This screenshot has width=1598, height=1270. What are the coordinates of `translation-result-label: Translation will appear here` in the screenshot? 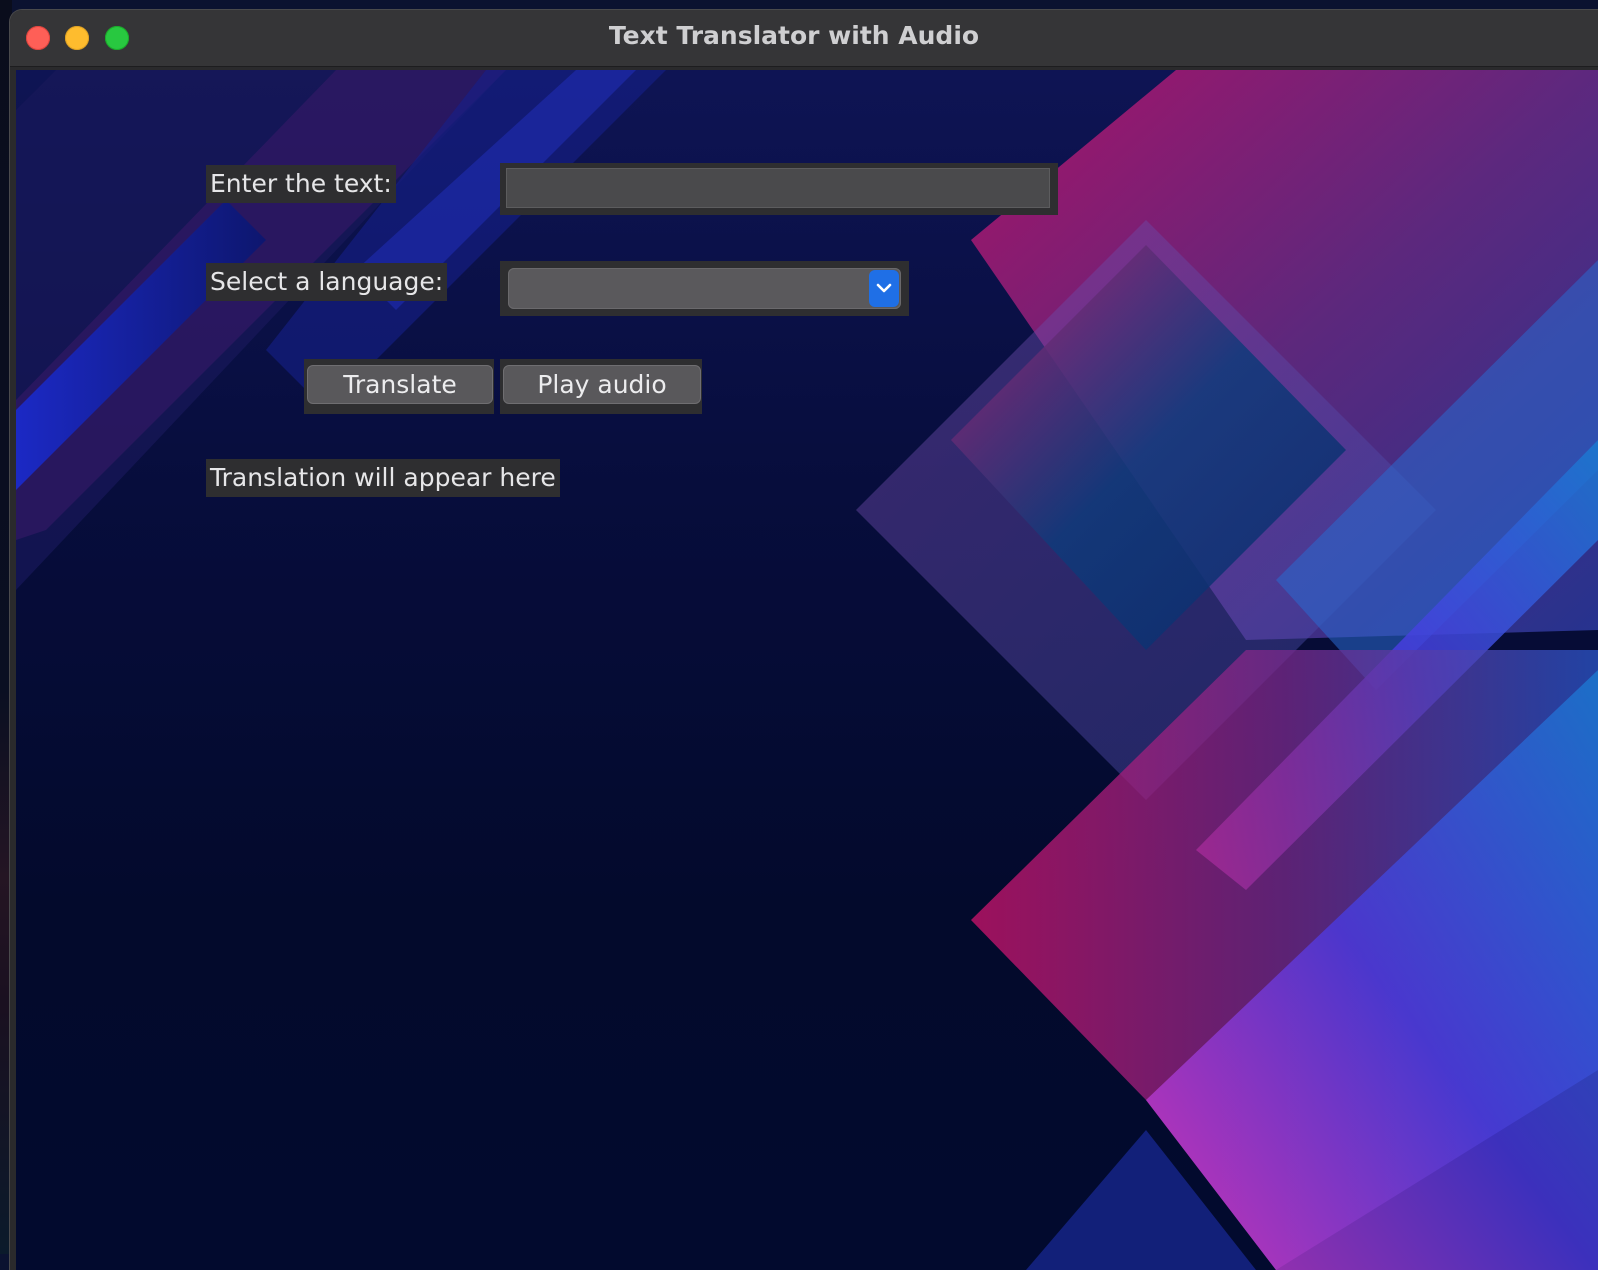 It's located at (383, 478).